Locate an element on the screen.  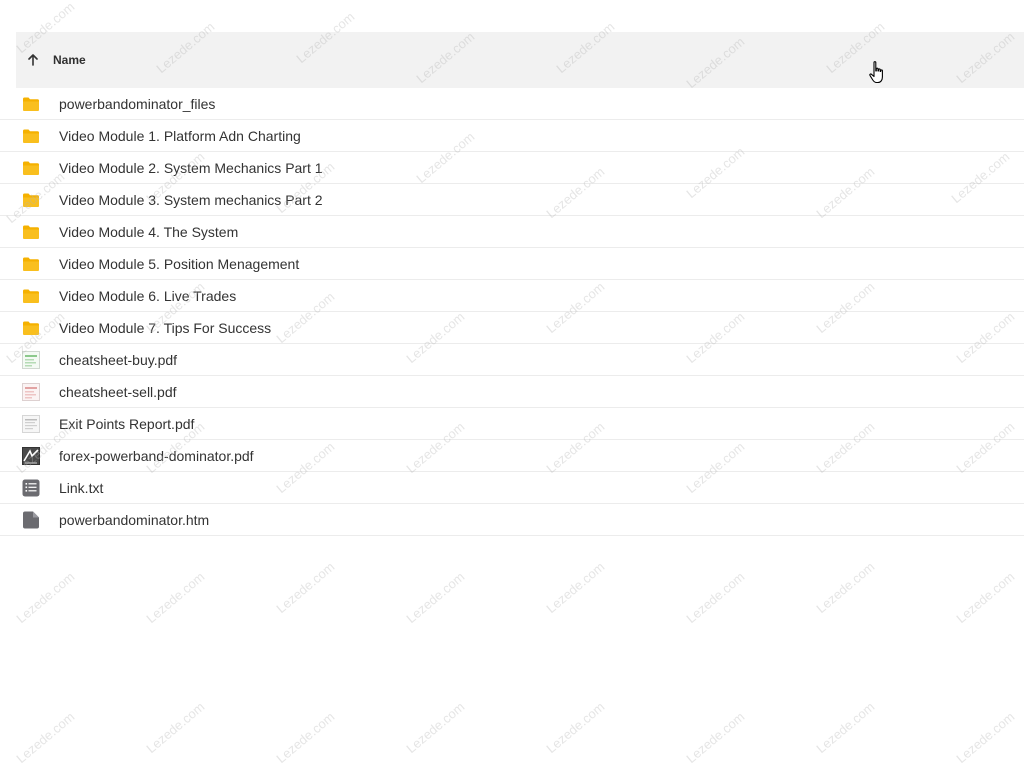
file-row: Exit Points Report.pdf is located at coordinates (512, 424).